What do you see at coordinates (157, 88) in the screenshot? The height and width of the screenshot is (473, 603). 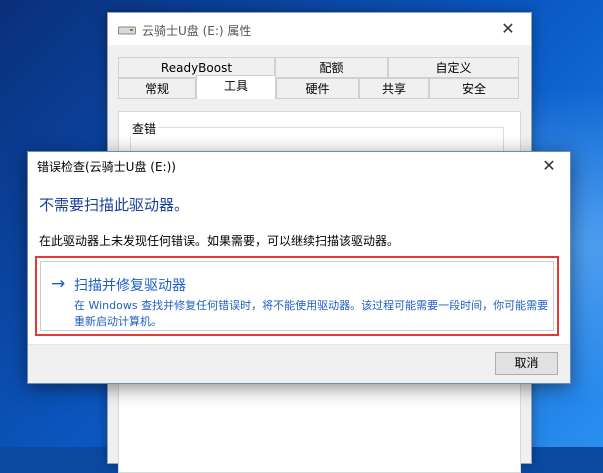 I see `tab-general: 常规` at bounding box center [157, 88].